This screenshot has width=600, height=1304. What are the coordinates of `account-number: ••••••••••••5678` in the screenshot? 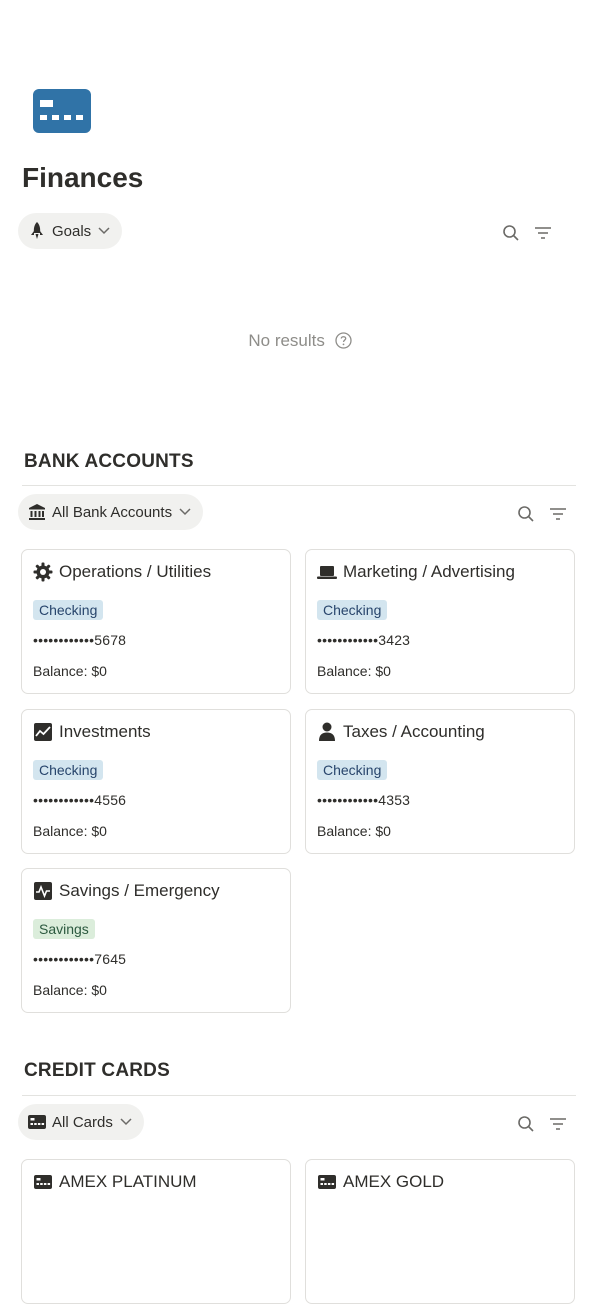 It's located at (80, 640).